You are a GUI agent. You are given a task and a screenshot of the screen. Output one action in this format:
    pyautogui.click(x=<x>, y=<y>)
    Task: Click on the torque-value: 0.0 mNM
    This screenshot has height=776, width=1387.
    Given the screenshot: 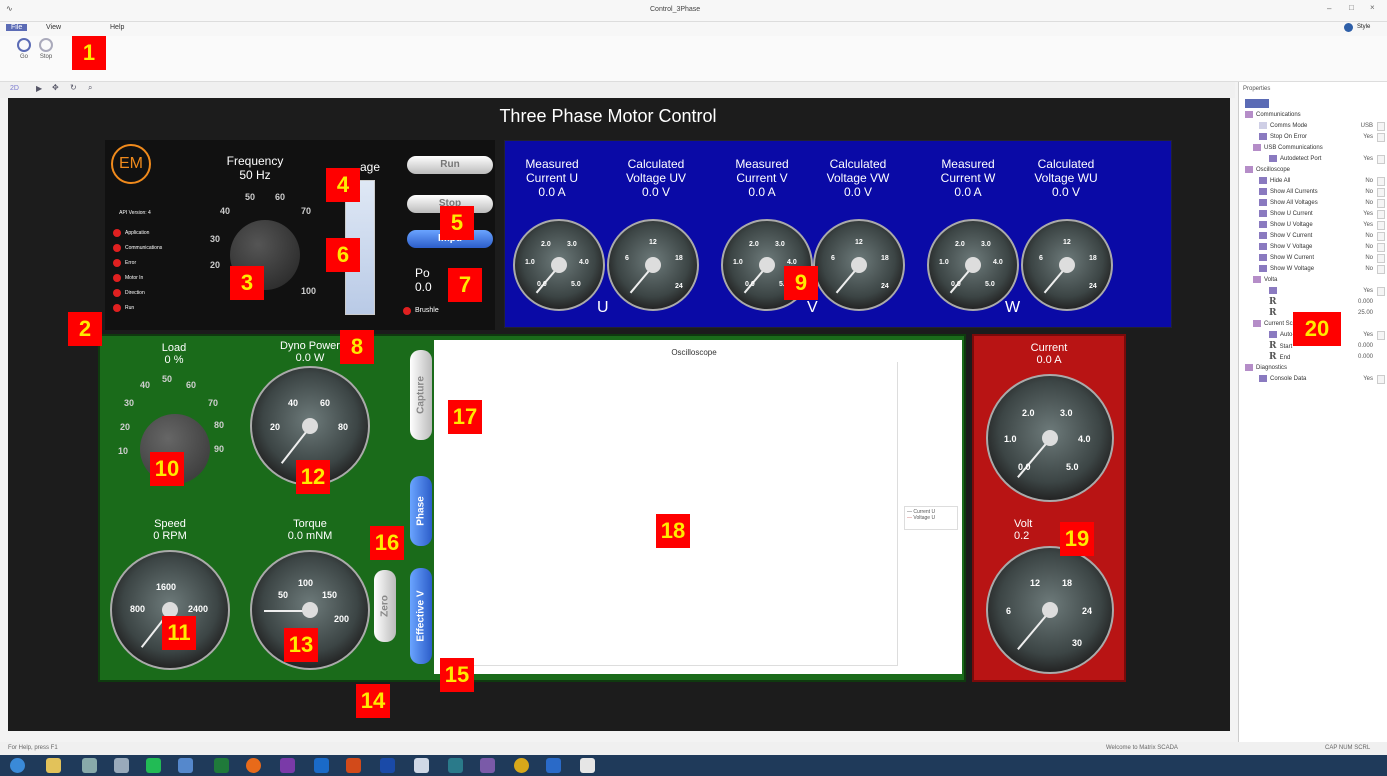 What is the action you would take?
    pyautogui.click(x=310, y=536)
    